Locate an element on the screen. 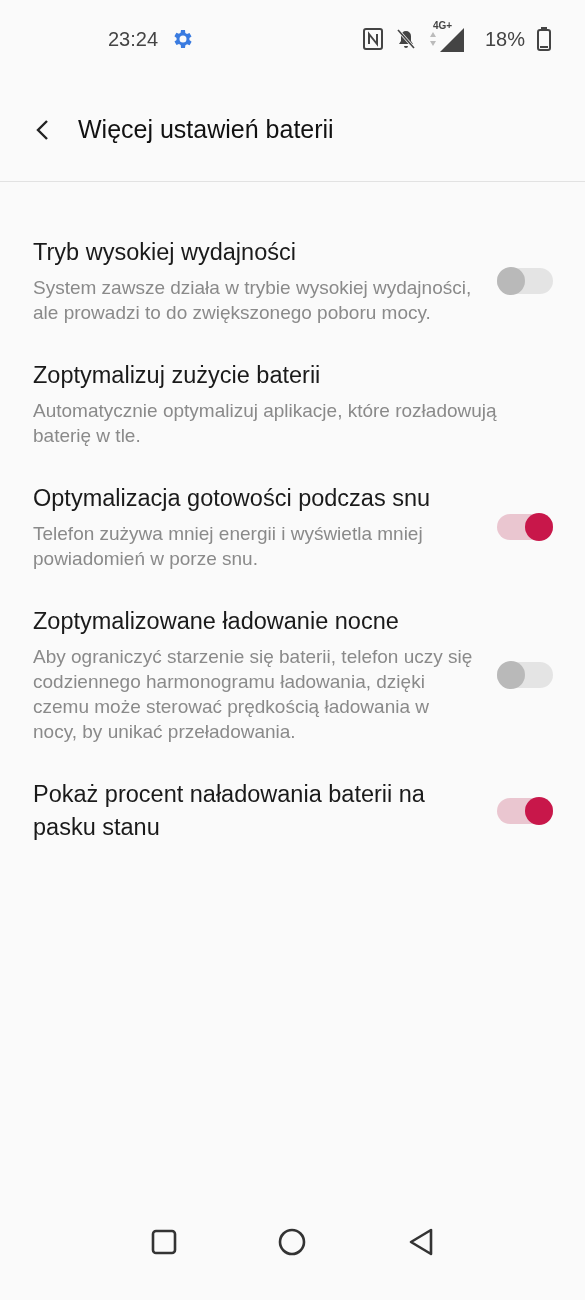  circle-icon is located at coordinates (292, 1242).